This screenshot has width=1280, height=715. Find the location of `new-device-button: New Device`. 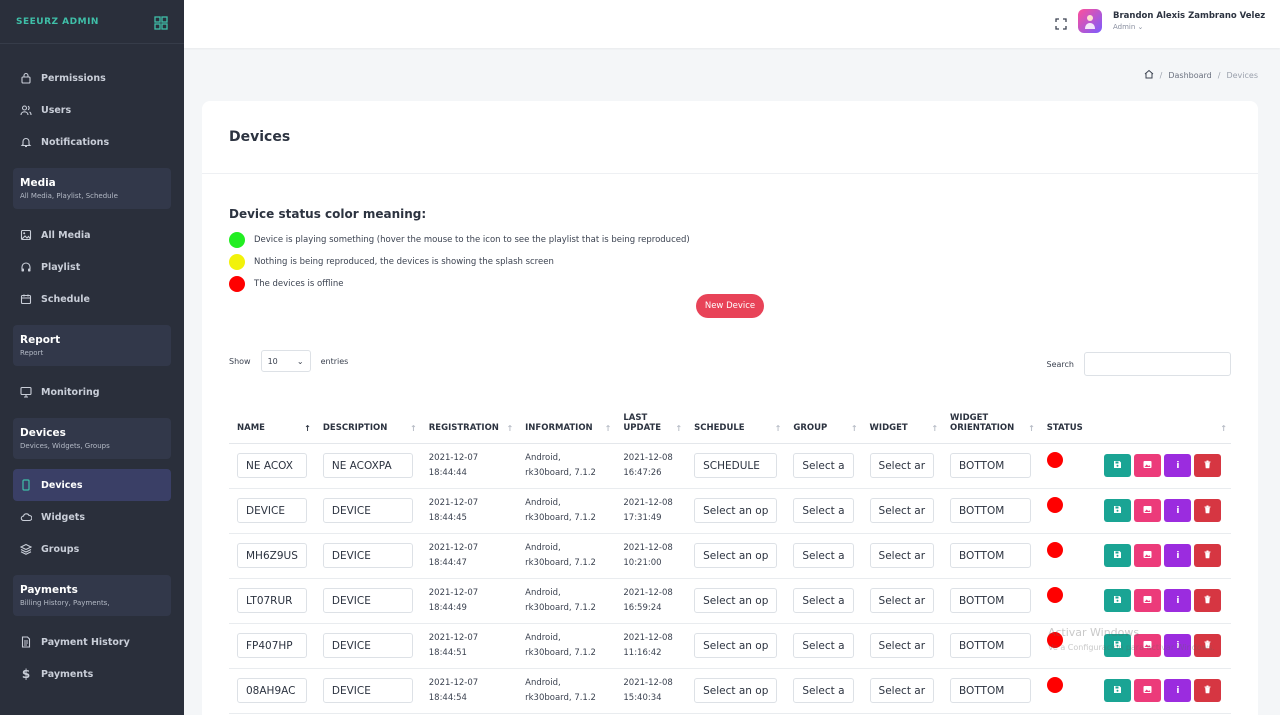

new-device-button: New Device is located at coordinates (730, 306).